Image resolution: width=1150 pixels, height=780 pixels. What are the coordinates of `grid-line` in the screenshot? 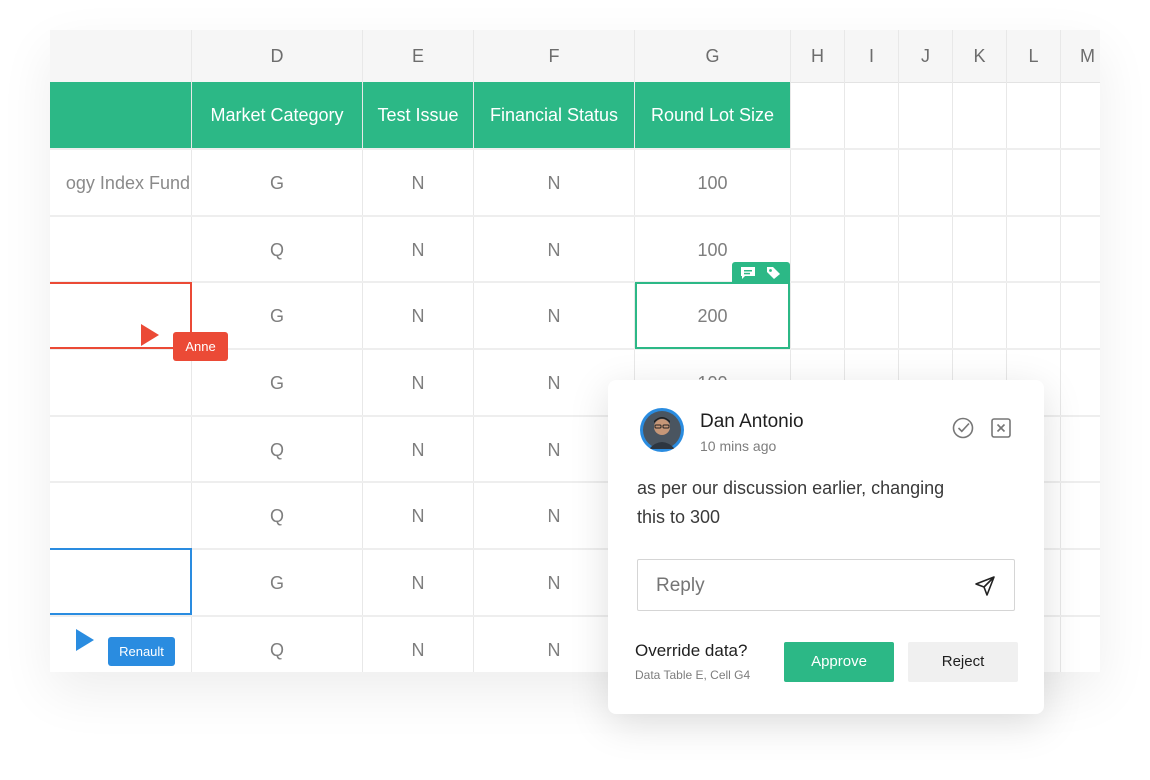 It's located at (1060, 351).